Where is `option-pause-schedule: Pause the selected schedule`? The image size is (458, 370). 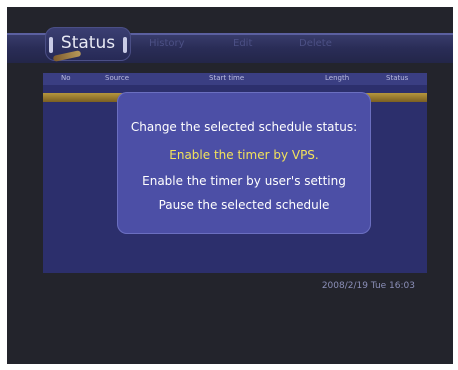 option-pause-schedule: Pause the selected schedule is located at coordinates (244, 205).